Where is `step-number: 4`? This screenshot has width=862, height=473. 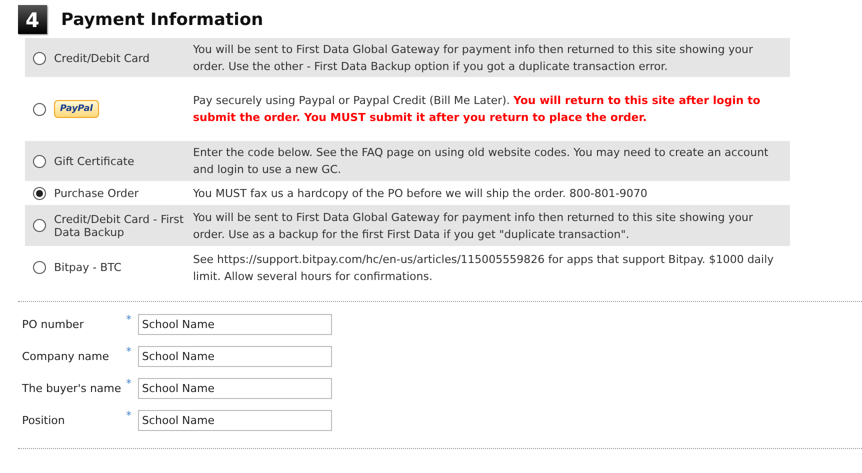
step-number: 4 is located at coordinates (32, 19).